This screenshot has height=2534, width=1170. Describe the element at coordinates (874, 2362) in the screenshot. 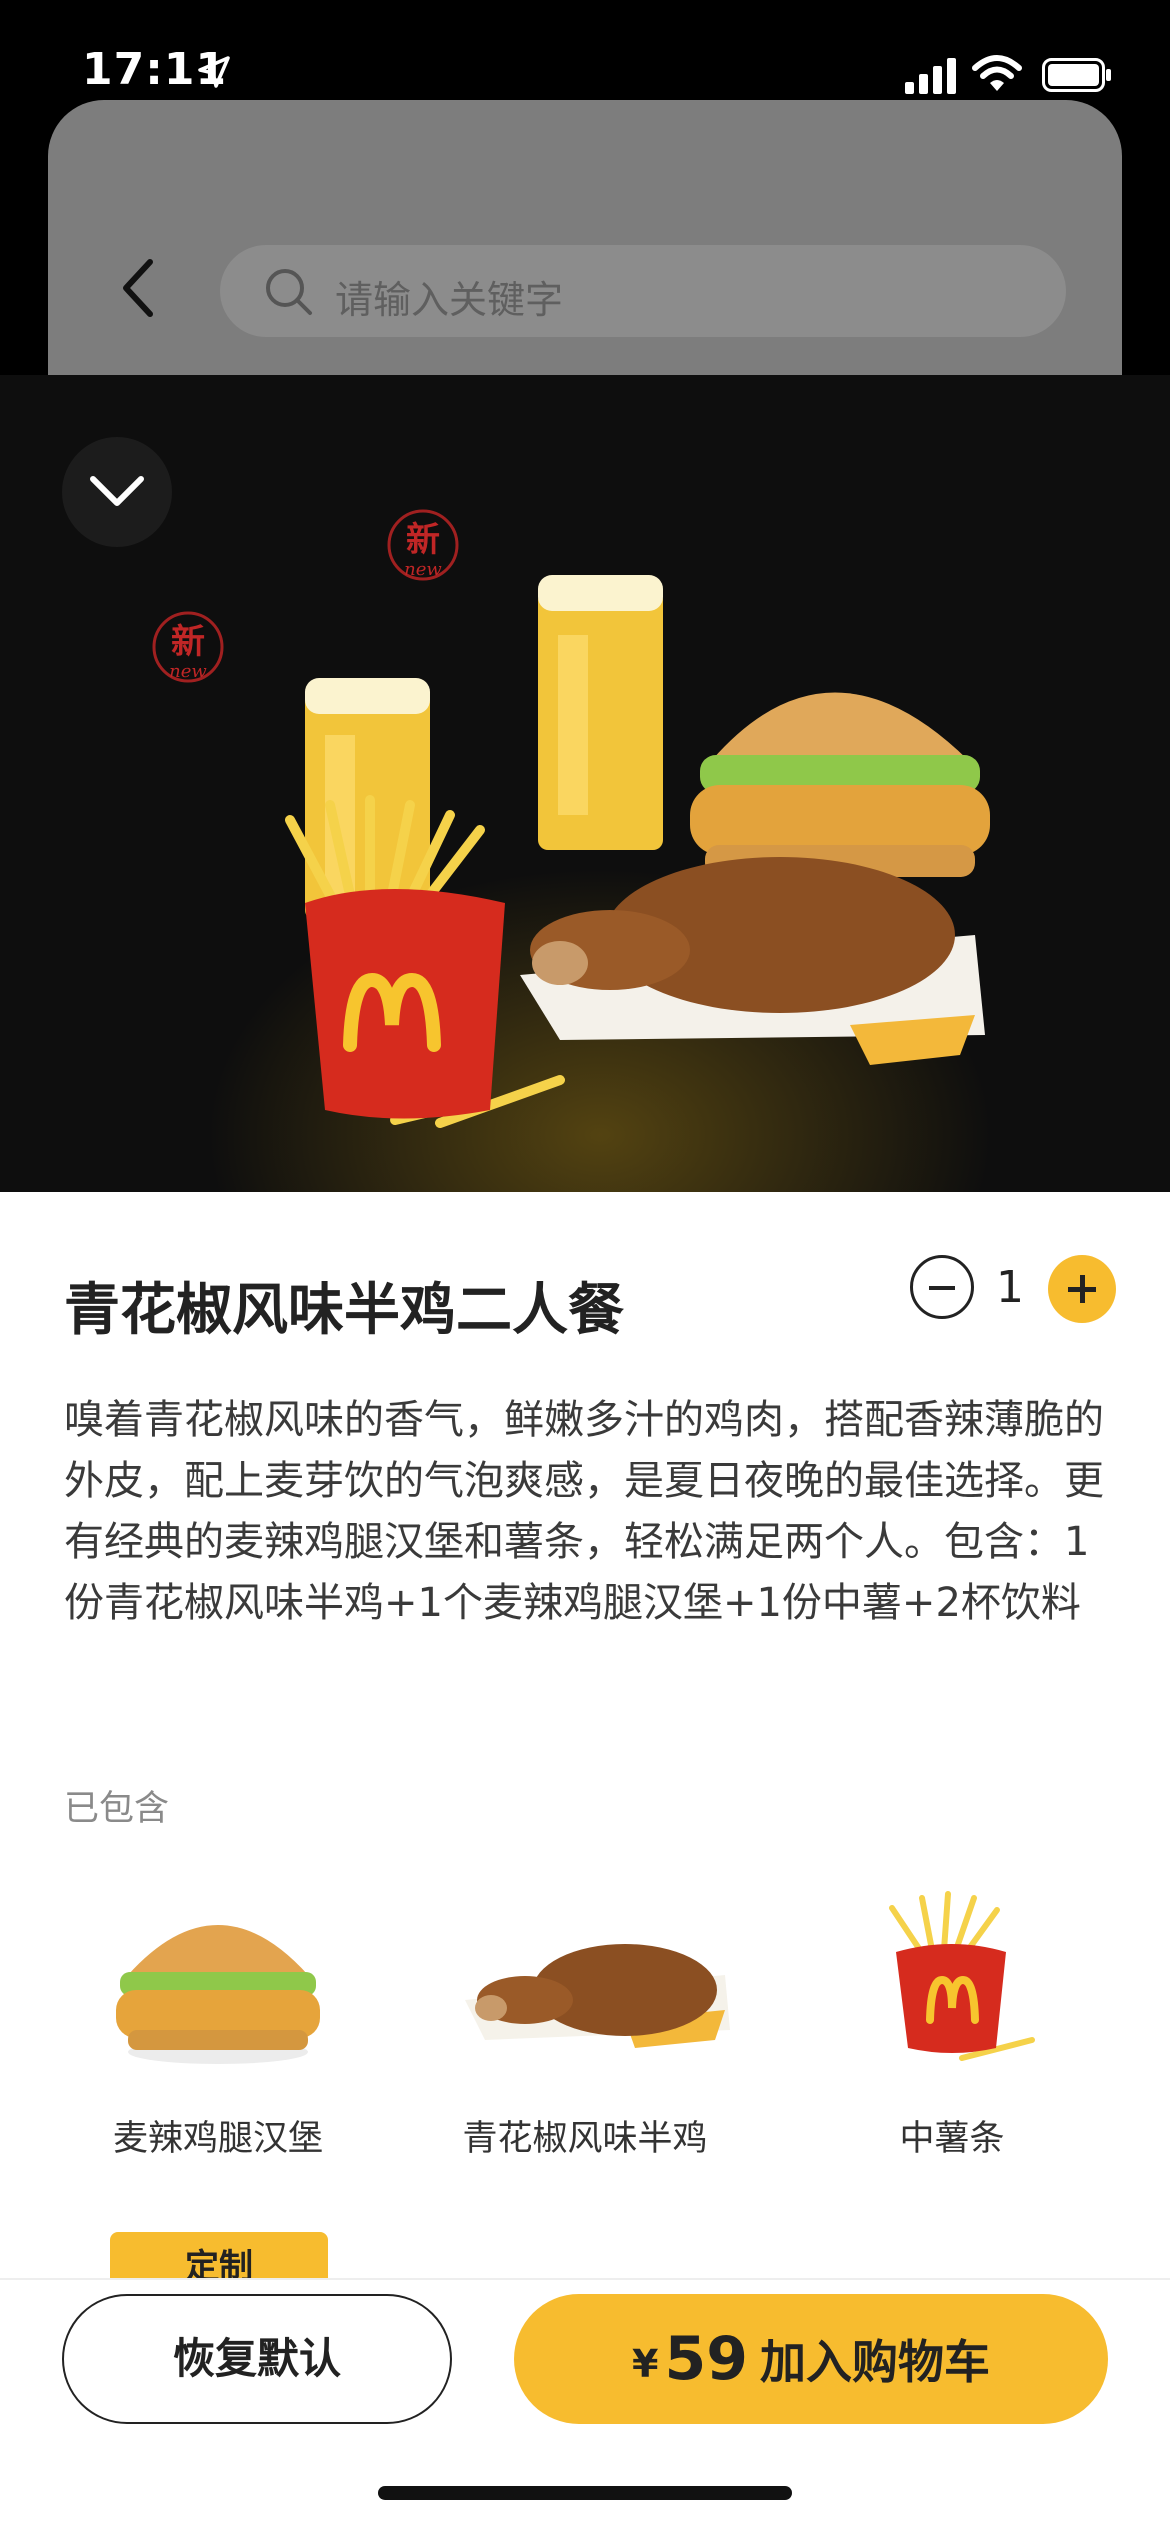

I see `add-to-cart-label: 加入购物车` at that location.